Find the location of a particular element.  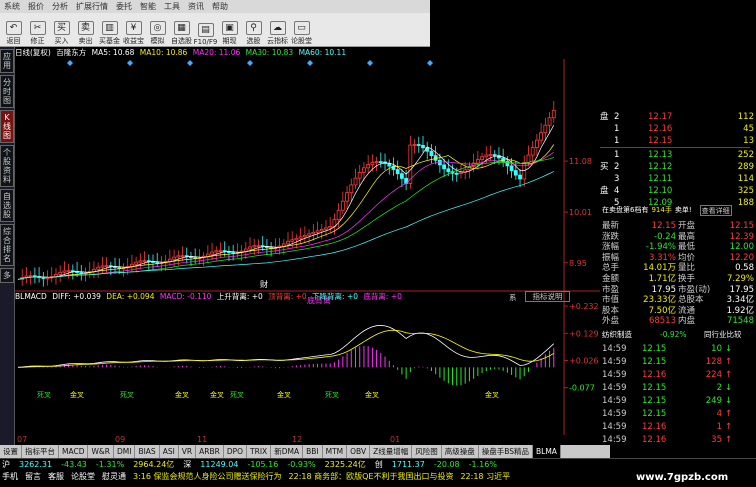

toolbar-button: ▦ 自选股 is located at coordinates (181, 30).